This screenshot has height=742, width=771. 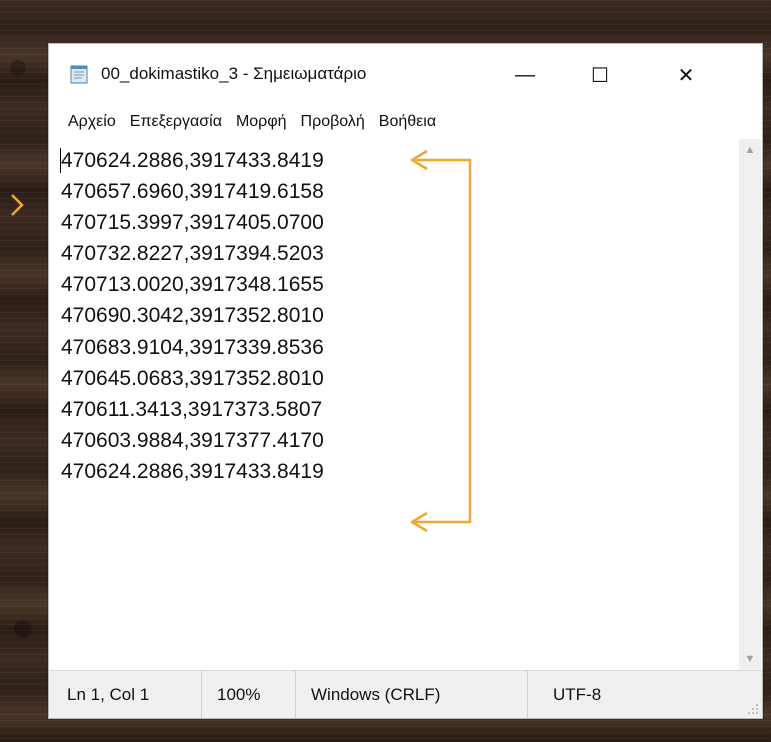 I want to click on minimize-button: —, so click(x=525, y=75).